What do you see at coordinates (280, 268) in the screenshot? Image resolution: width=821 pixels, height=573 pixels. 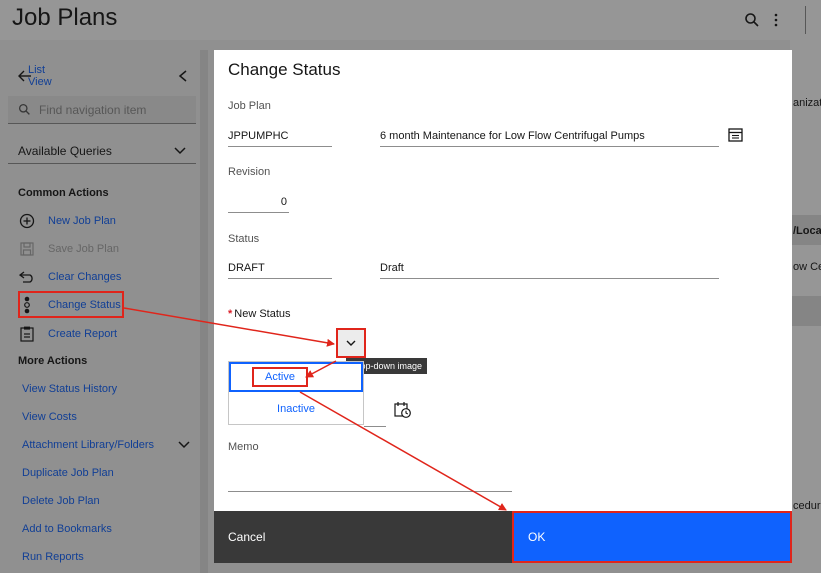 I see `status-field: DRAFT` at bounding box center [280, 268].